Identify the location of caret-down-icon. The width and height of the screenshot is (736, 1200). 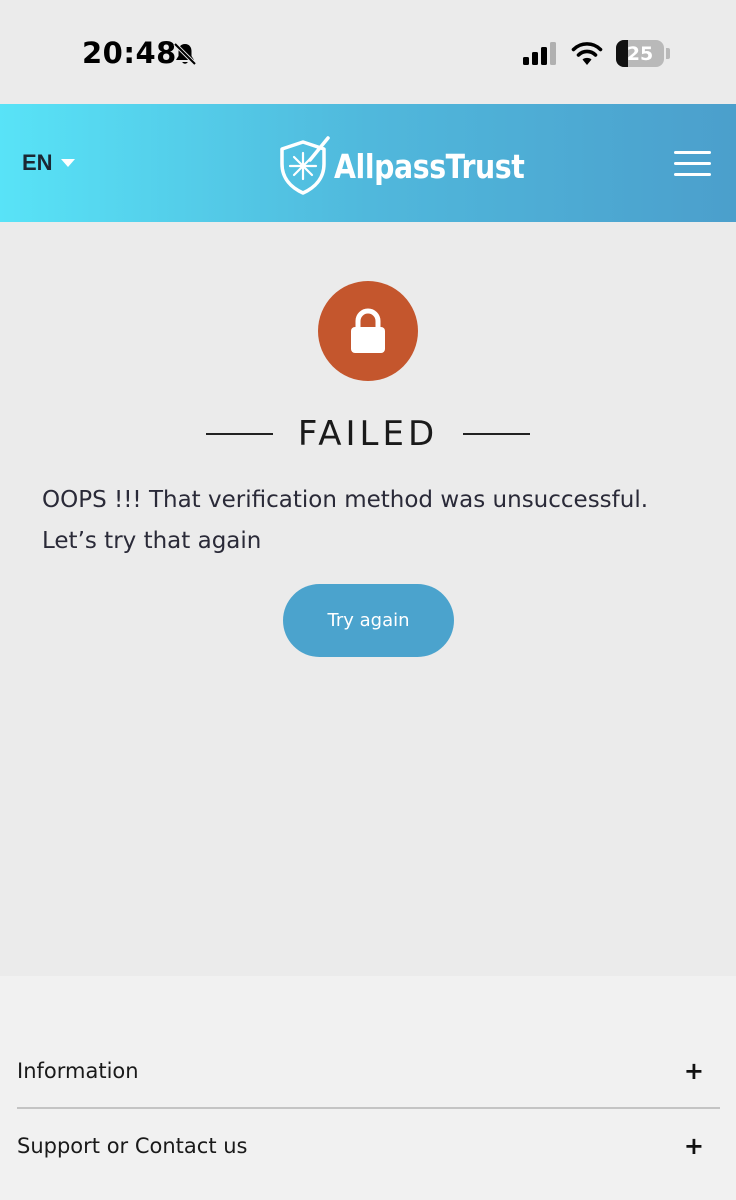
(67, 163).